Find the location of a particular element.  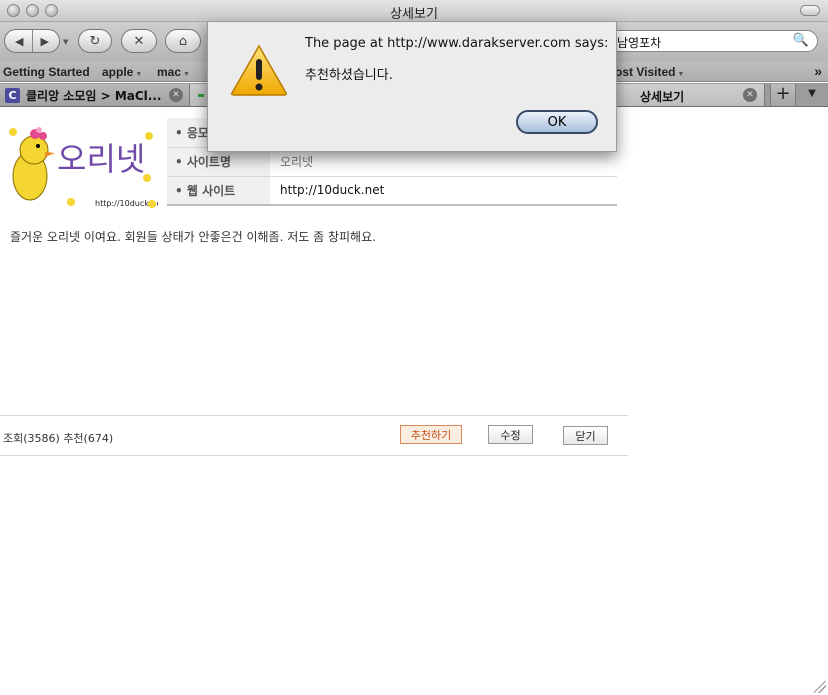

site-logo: 오리넷 http://10duck.net is located at coordinates (83, 167).